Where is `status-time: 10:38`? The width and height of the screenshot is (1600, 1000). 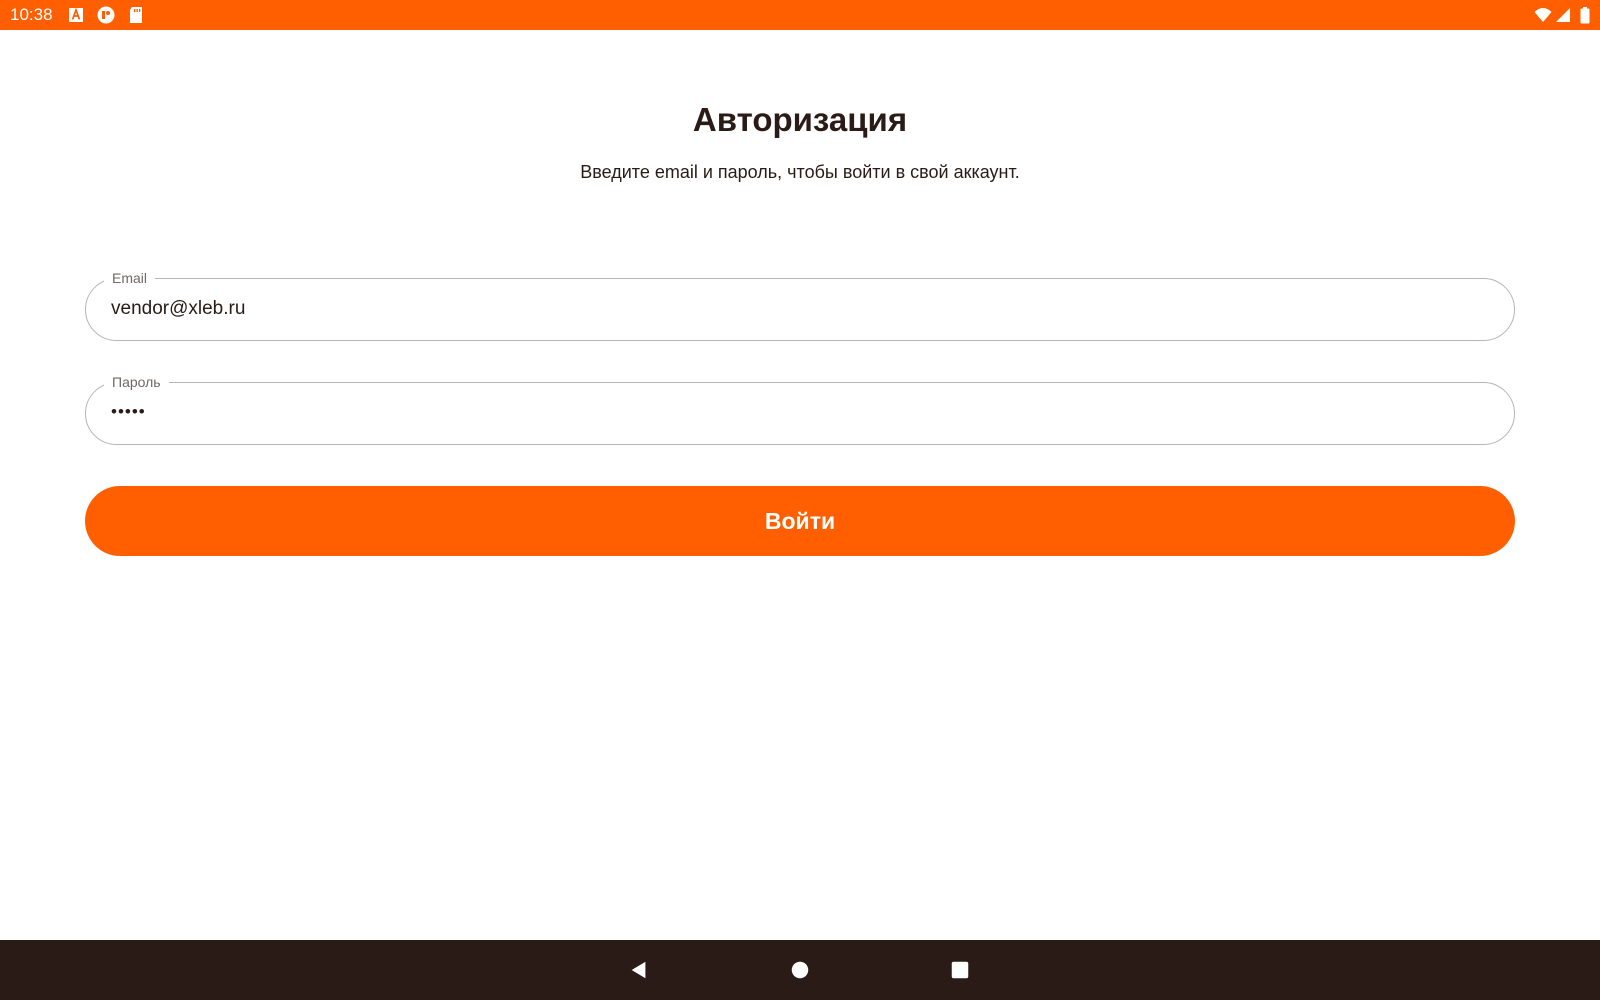
status-time: 10:38 is located at coordinates (31, 14).